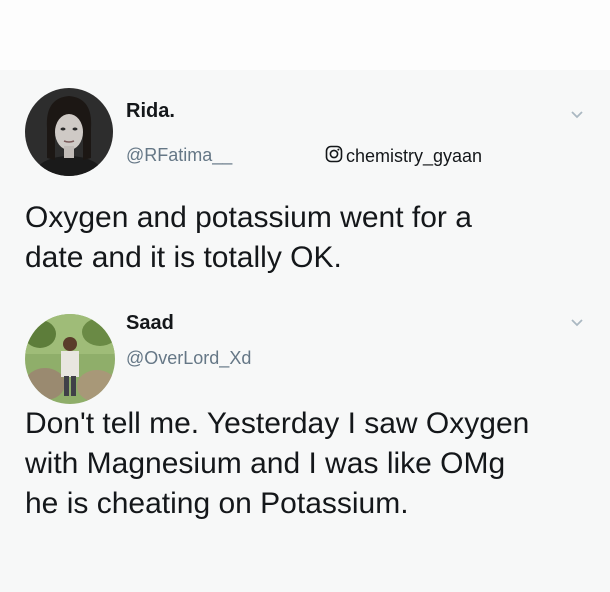  Describe the element at coordinates (150, 323) in the screenshot. I see `display-name: Saad` at that location.